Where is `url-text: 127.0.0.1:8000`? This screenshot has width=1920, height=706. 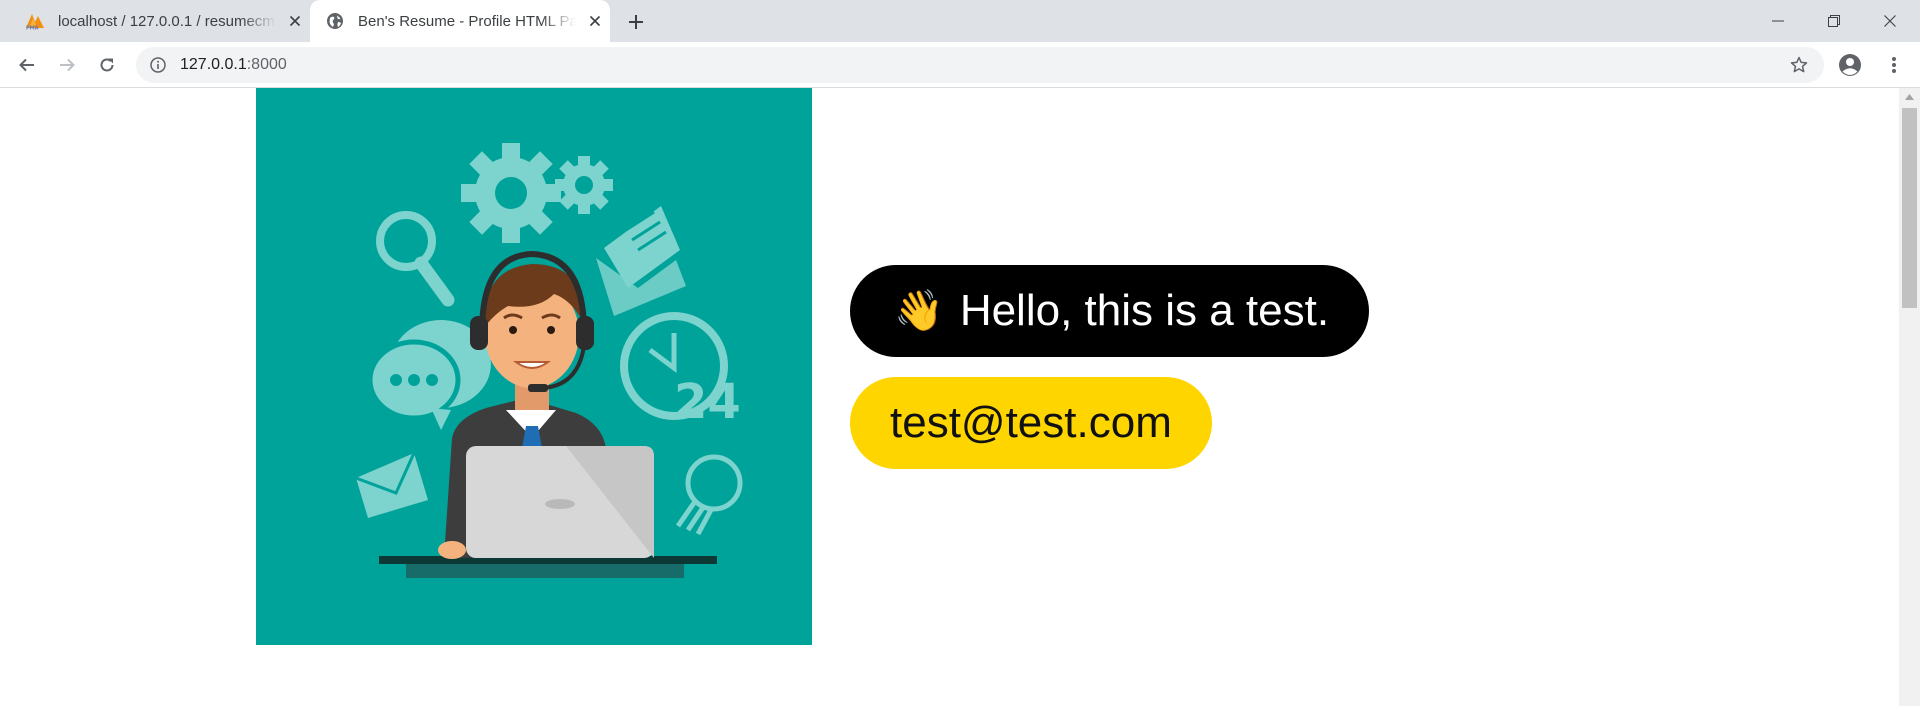
url-text: 127.0.0.1:8000 is located at coordinates (233, 65).